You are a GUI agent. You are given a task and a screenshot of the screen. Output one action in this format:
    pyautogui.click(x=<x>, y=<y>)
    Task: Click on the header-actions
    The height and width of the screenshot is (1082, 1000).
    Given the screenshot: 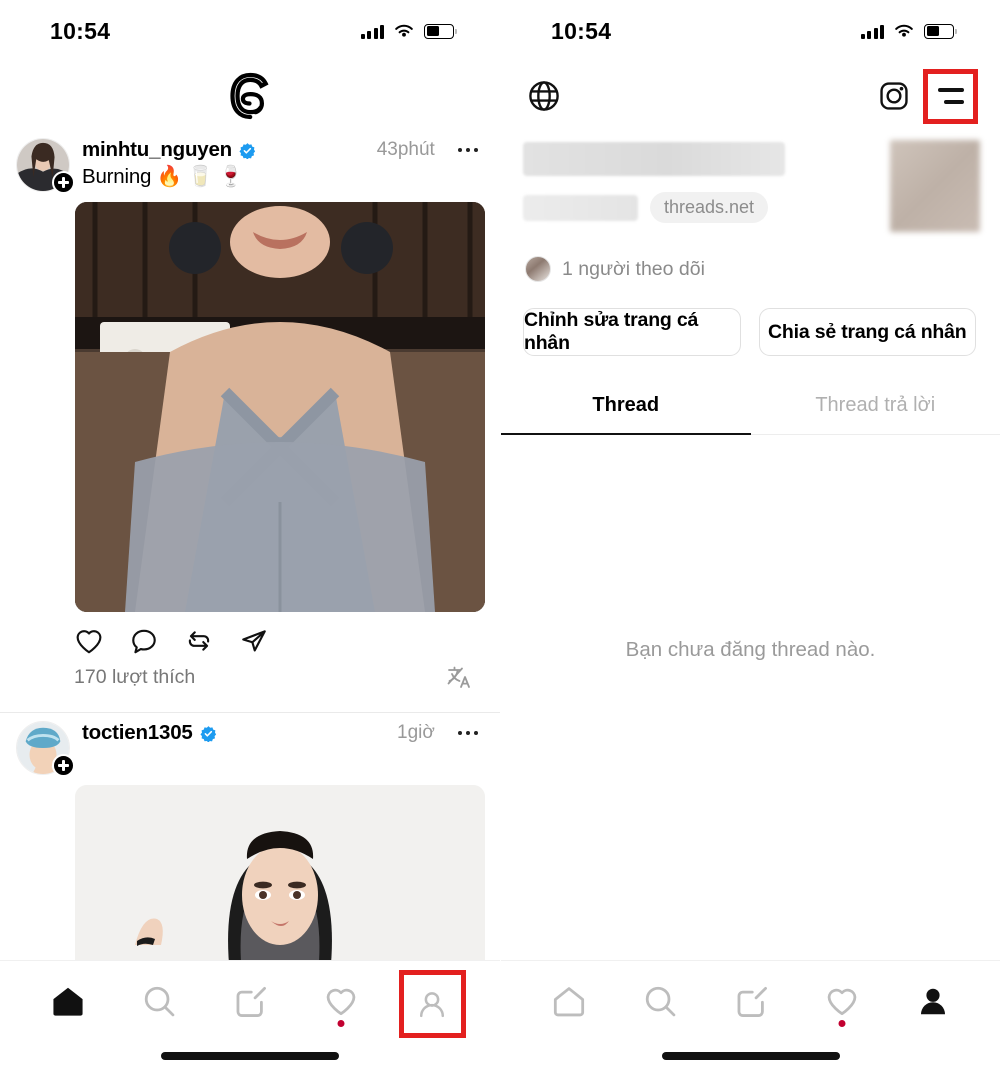 What is the action you would take?
    pyautogui.click(x=927, y=96)
    